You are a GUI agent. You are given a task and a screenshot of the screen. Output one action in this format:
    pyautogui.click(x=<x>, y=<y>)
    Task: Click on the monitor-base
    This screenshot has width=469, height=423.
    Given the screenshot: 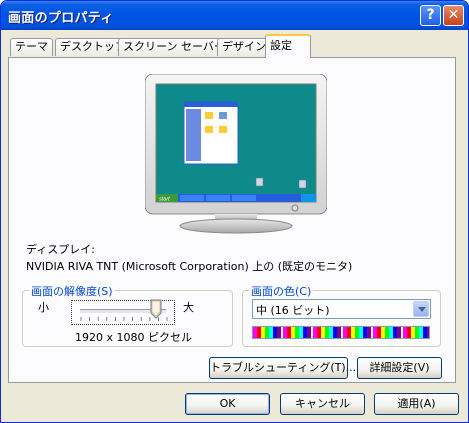 What is the action you would take?
    pyautogui.click(x=236, y=226)
    